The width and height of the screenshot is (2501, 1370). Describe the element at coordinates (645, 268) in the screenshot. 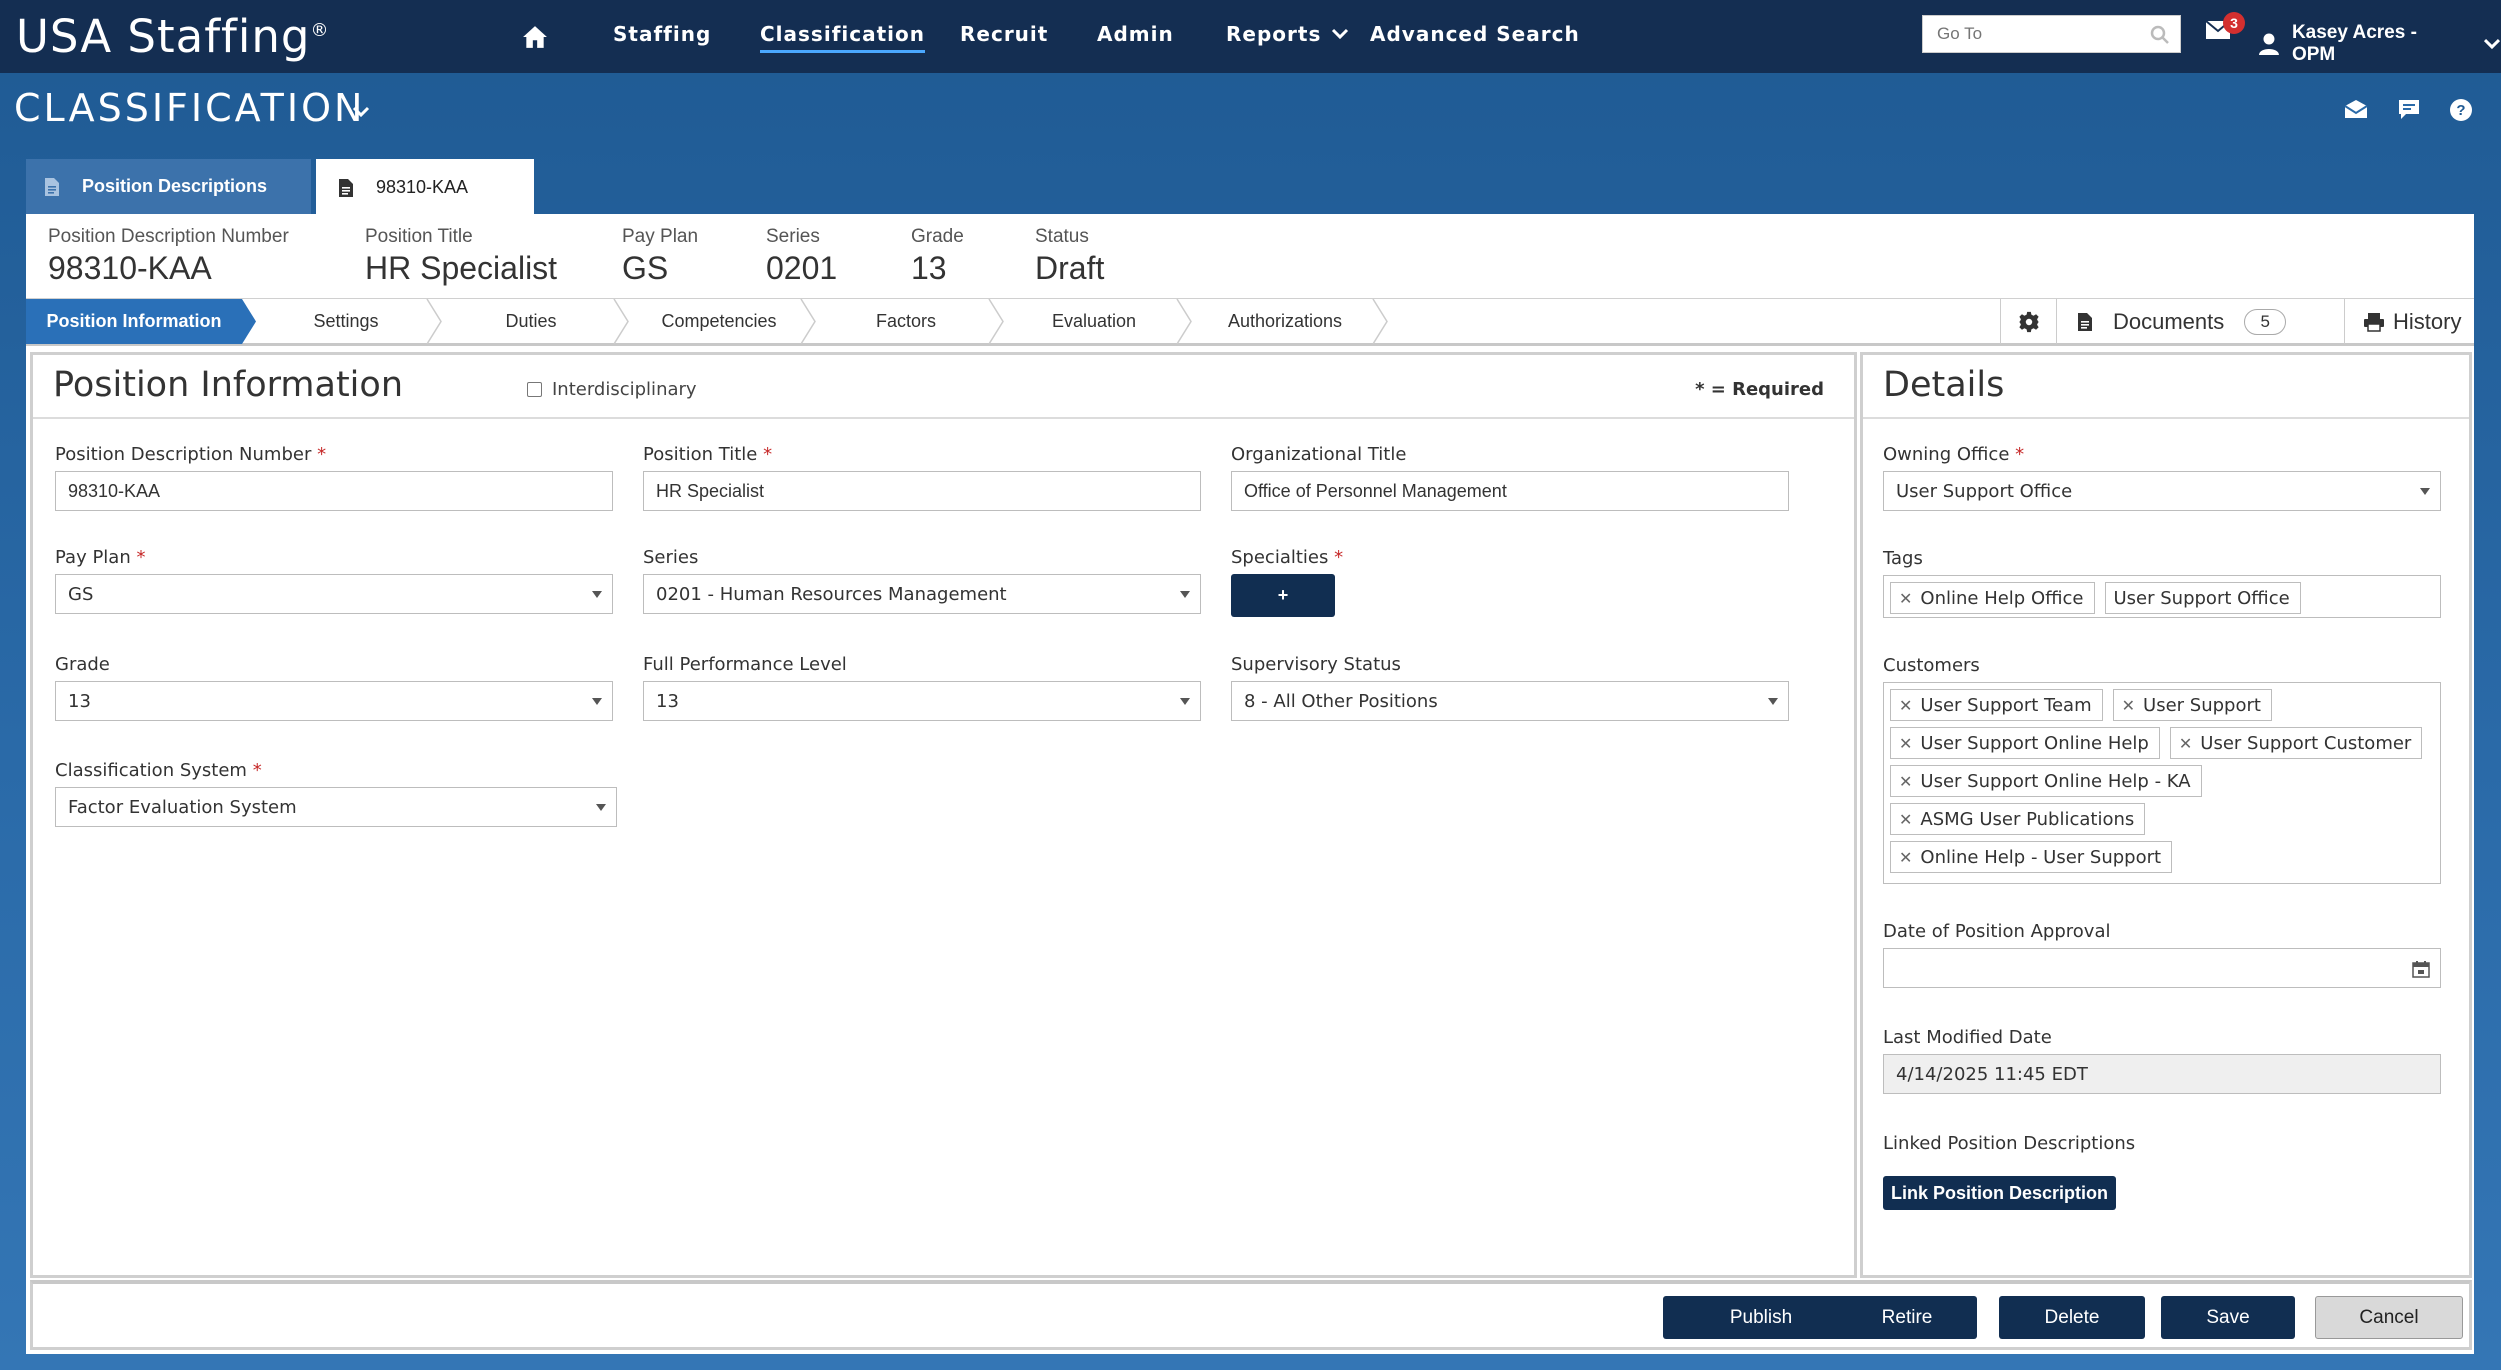

I see `summary-value: GS` at that location.